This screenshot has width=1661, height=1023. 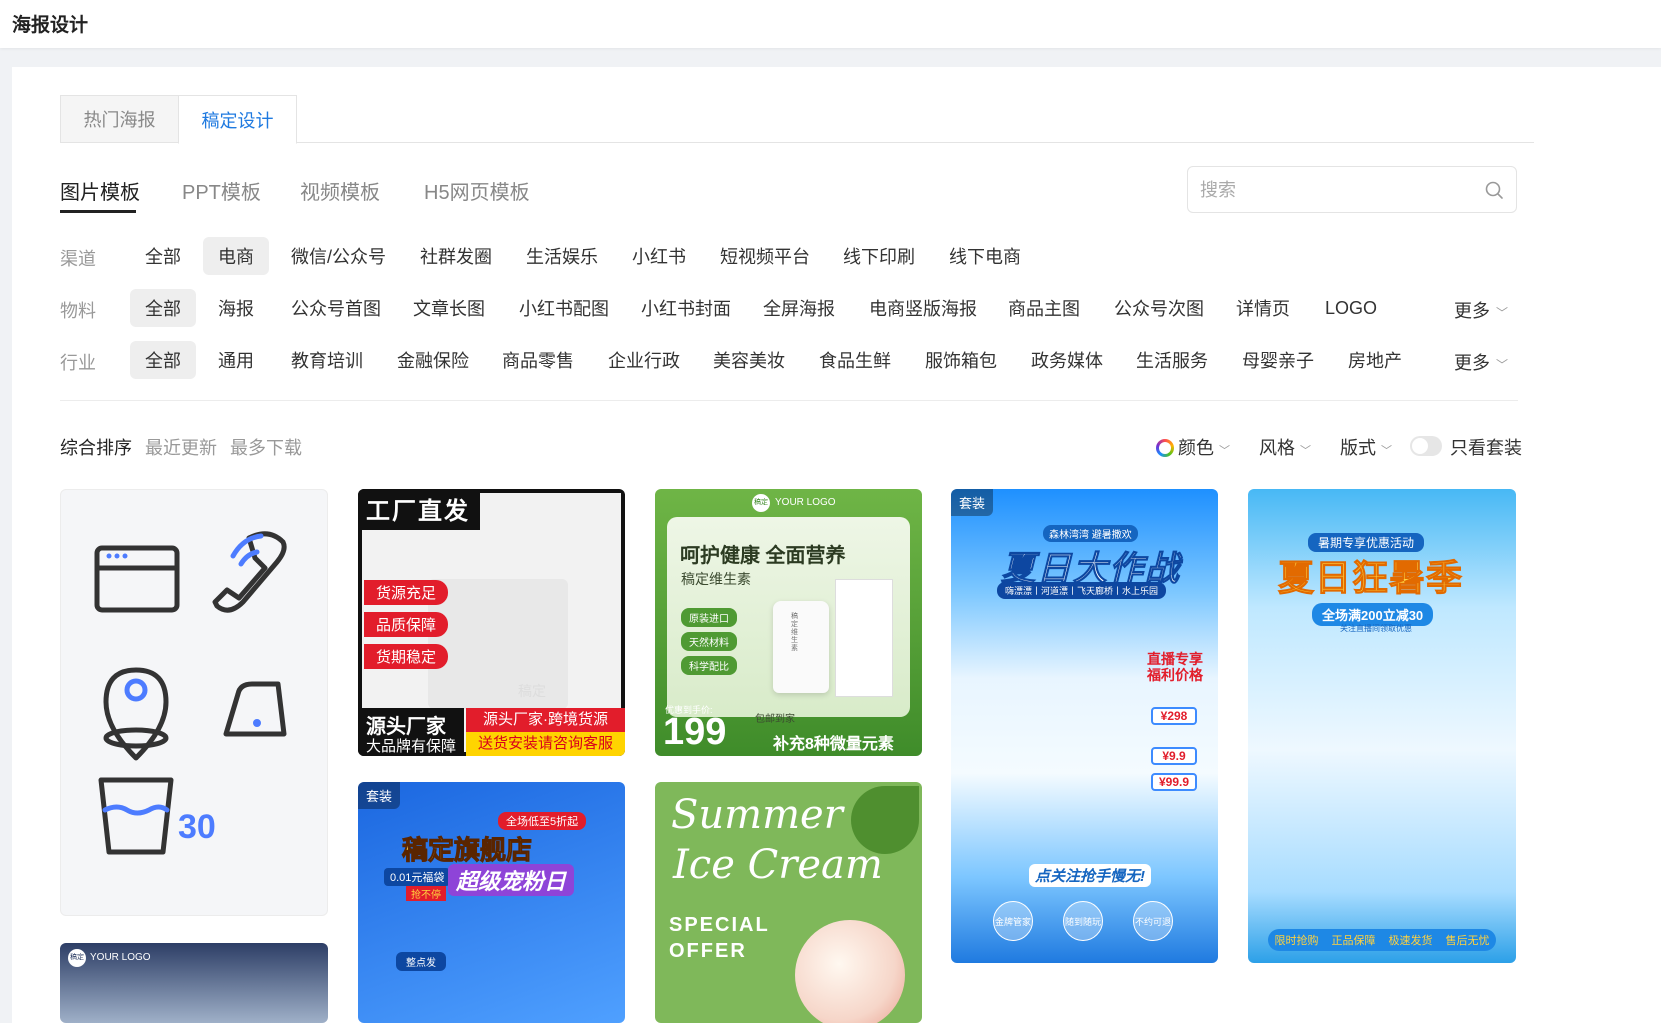 I want to click on search-icon, so click(x=1494, y=190).